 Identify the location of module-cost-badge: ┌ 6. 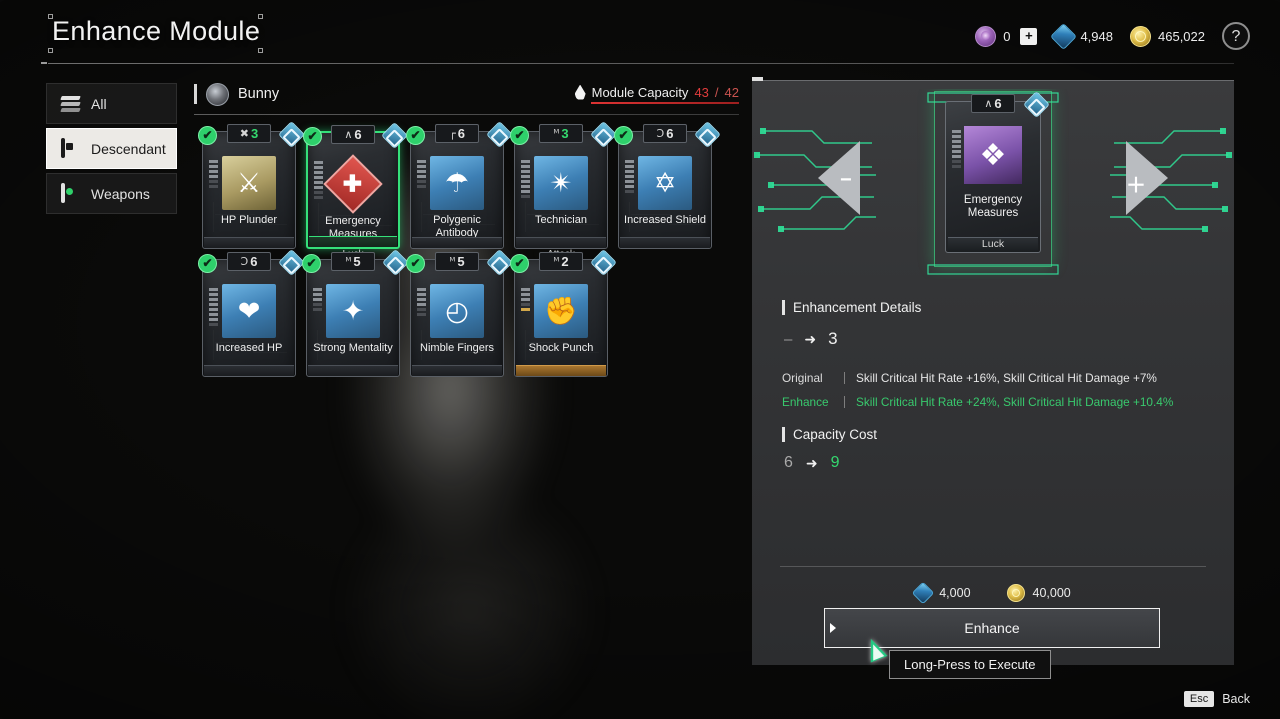
(457, 133).